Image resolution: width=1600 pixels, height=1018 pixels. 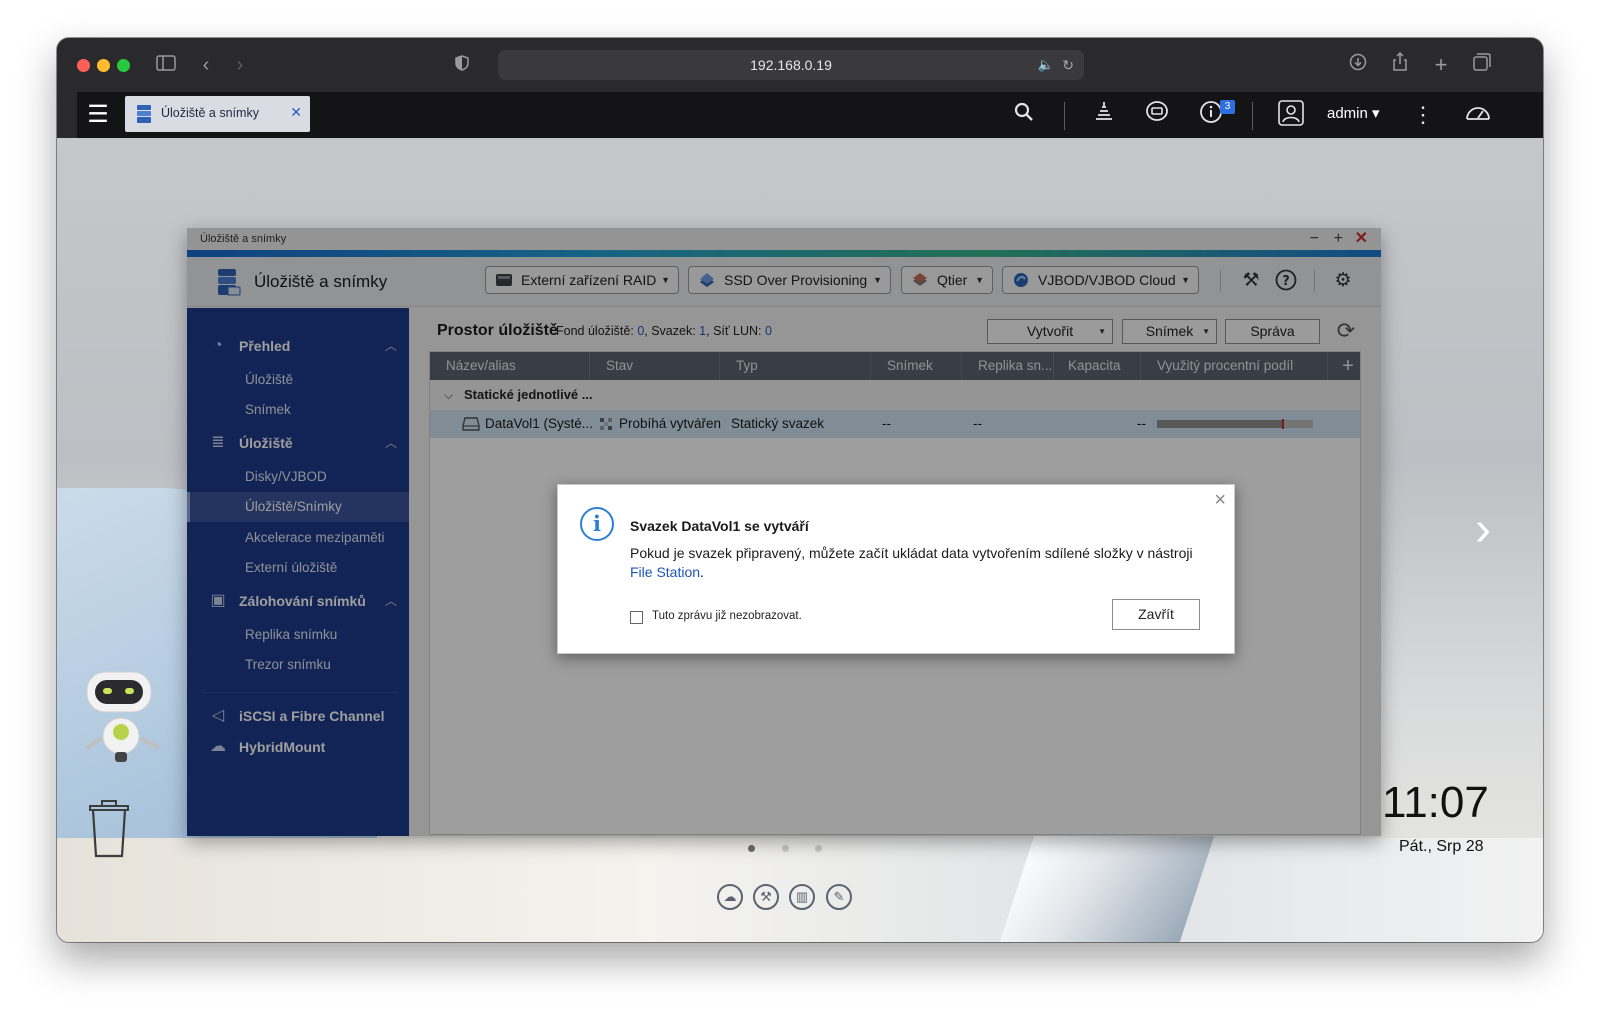 I want to click on shield-icon, so click(x=462, y=65).